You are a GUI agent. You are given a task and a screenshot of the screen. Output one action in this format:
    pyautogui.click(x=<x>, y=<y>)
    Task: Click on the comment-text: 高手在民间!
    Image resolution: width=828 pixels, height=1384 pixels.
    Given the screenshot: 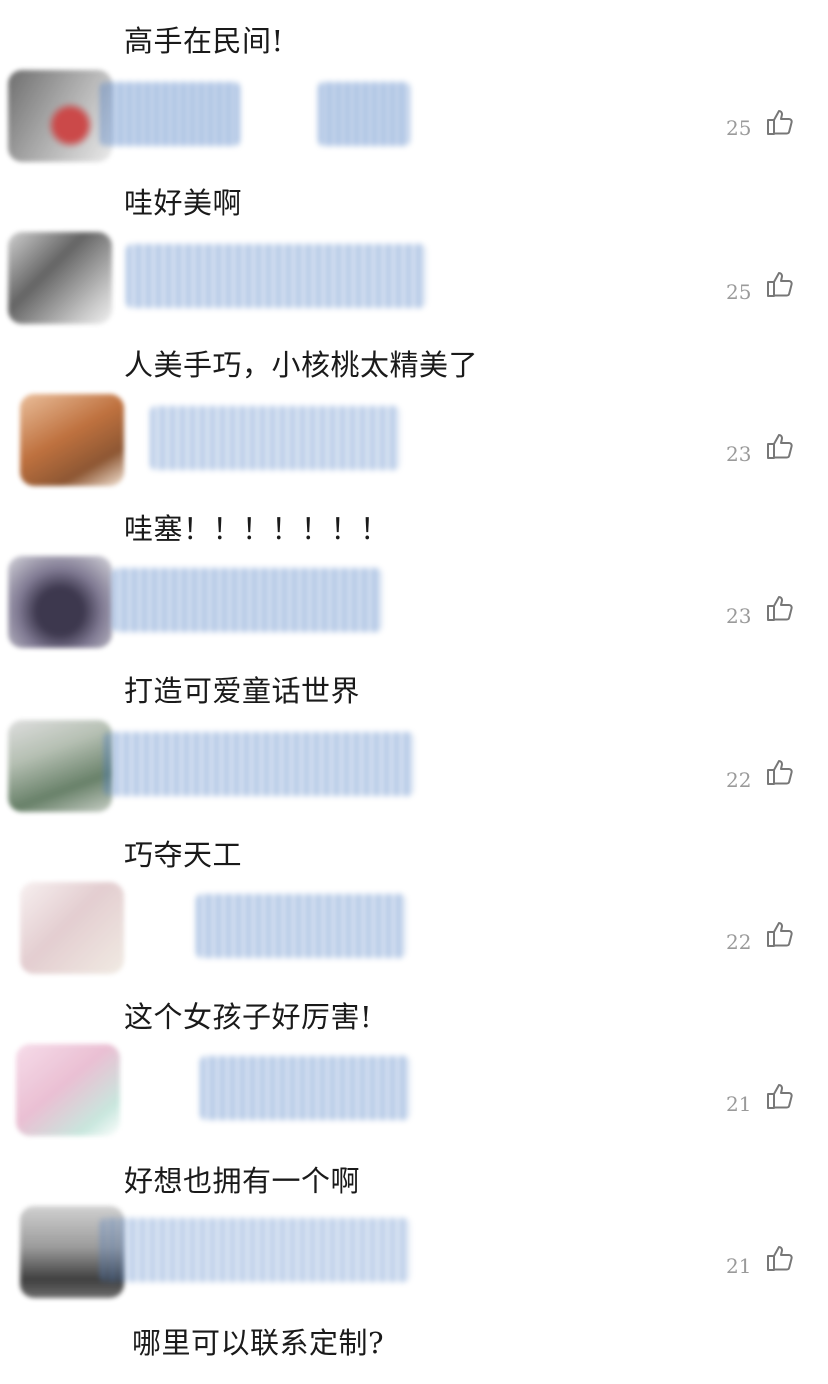 What is the action you would take?
    pyautogui.click(x=204, y=41)
    